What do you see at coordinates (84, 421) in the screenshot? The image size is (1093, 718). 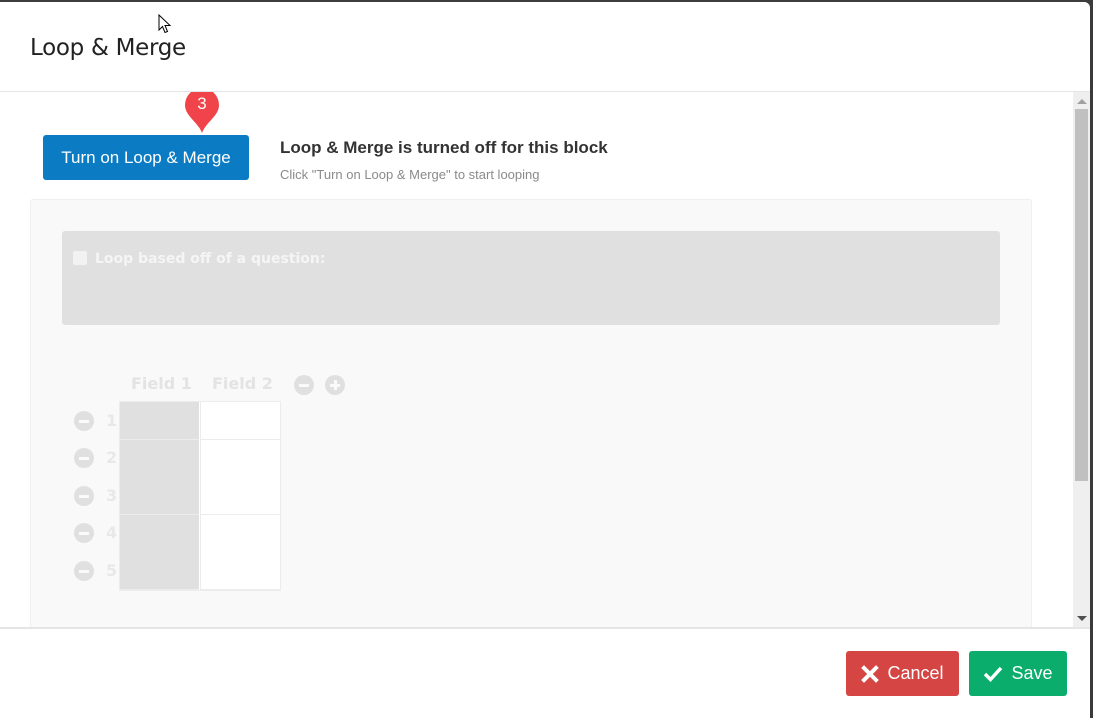 I see `remove-row-1-button` at bounding box center [84, 421].